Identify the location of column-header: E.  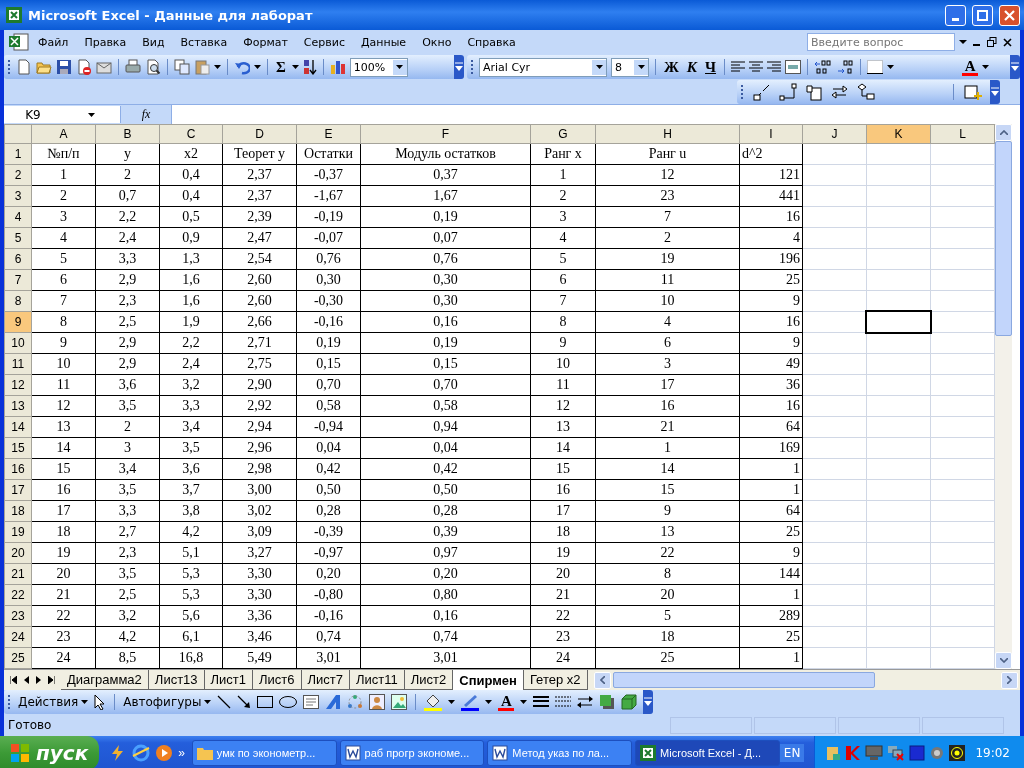
(328, 134).